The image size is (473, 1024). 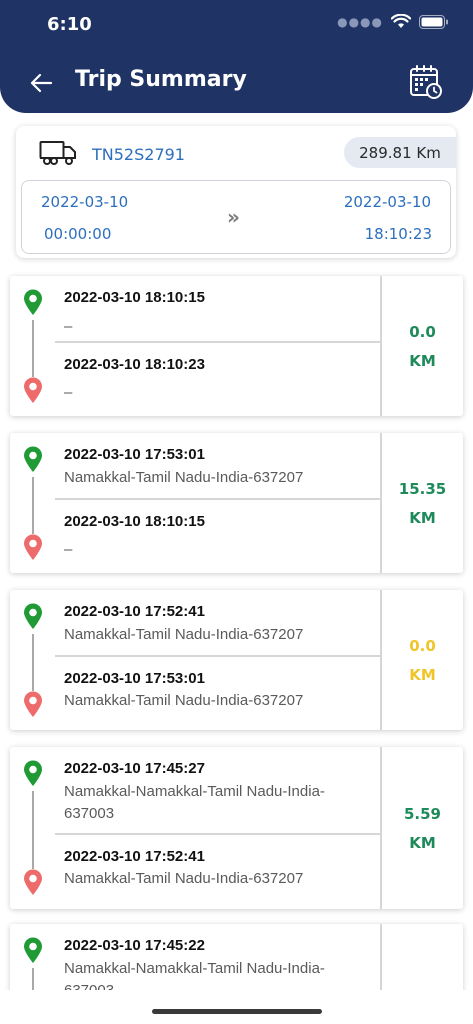 I want to click on calendar-clock-icon, so click(x=426, y=82).